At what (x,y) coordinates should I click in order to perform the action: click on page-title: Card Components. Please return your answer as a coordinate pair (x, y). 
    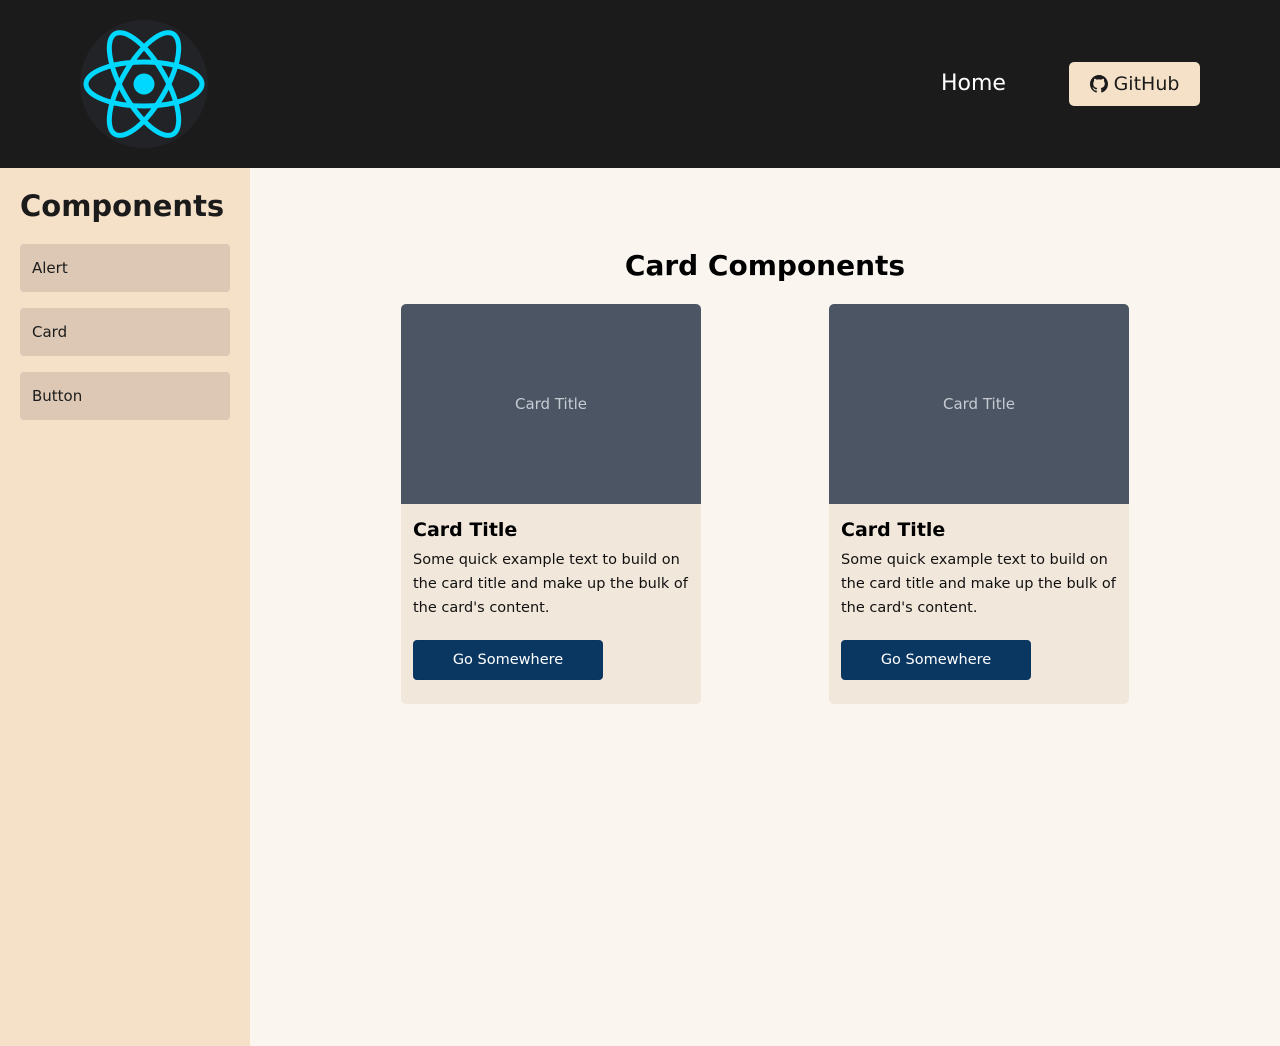
    Looking at the image, I should click on (765, 265).